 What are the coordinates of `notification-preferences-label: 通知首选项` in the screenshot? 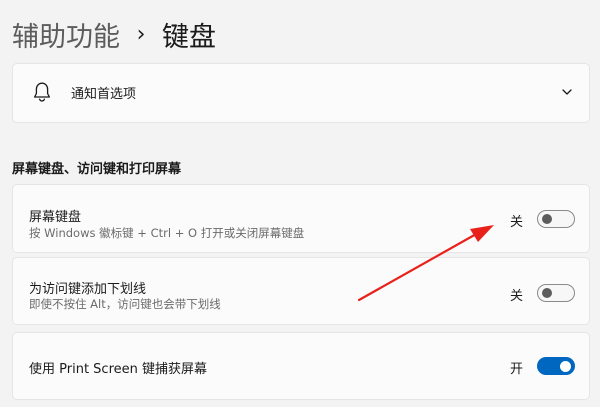 It's located at (104, 94).